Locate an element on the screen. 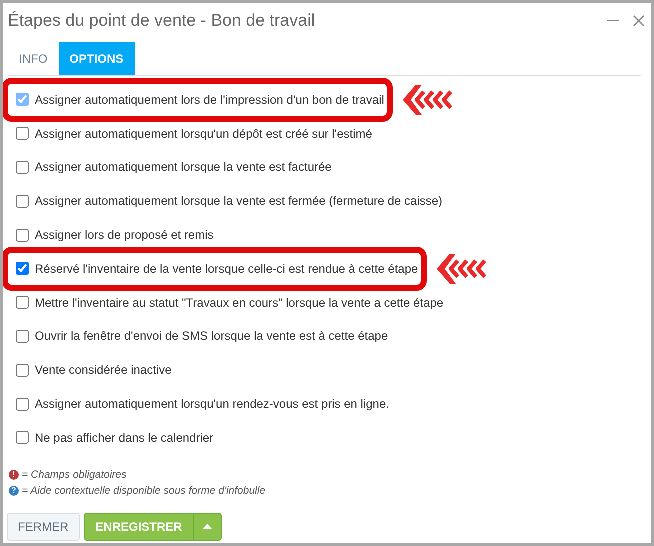 Image resolution: width=654 pixels, height=546 pixels. option-label: Assigner automatiquement lors de l'impression d'un bon de travail is located at coordinates (209, 99).